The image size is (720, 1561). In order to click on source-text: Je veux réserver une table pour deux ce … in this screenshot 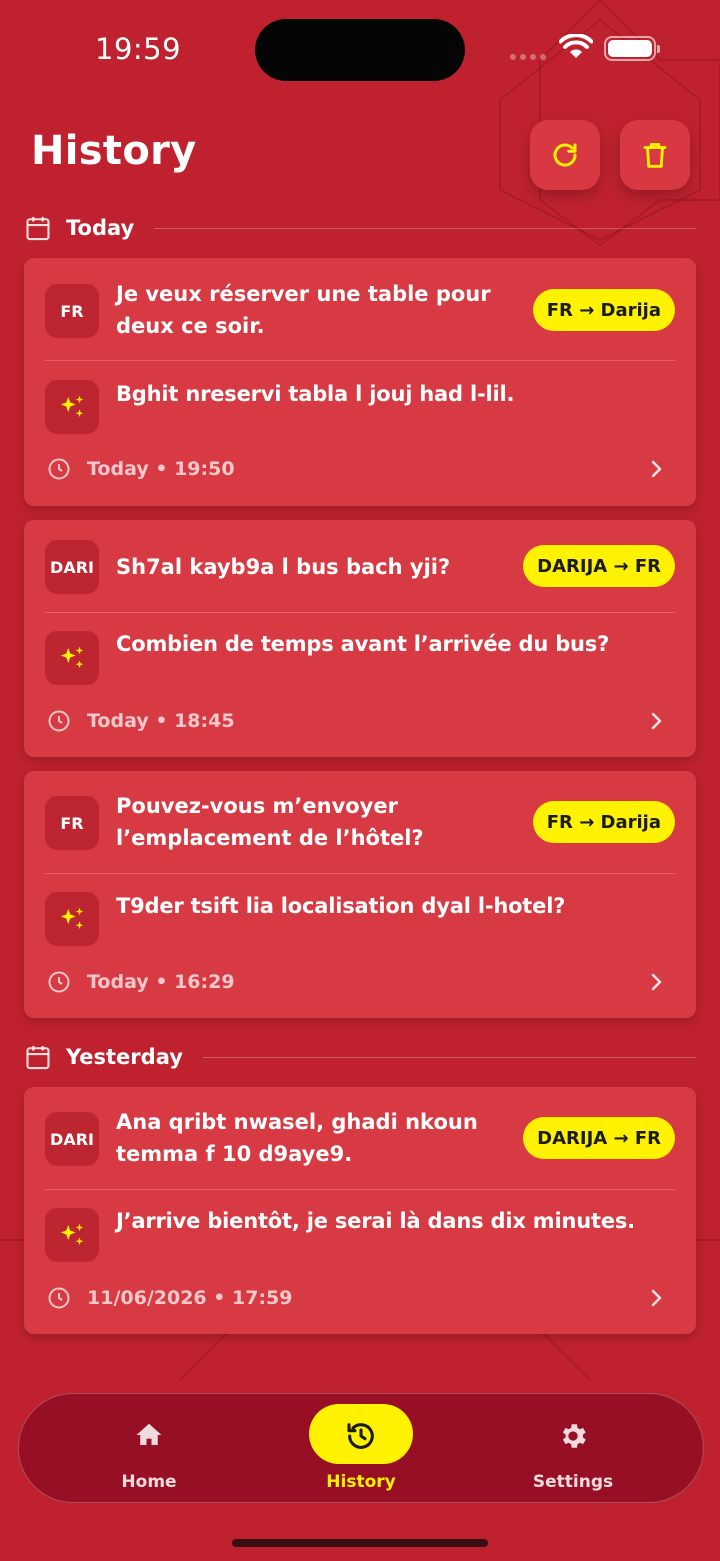, I will do `click(303, 310)`.